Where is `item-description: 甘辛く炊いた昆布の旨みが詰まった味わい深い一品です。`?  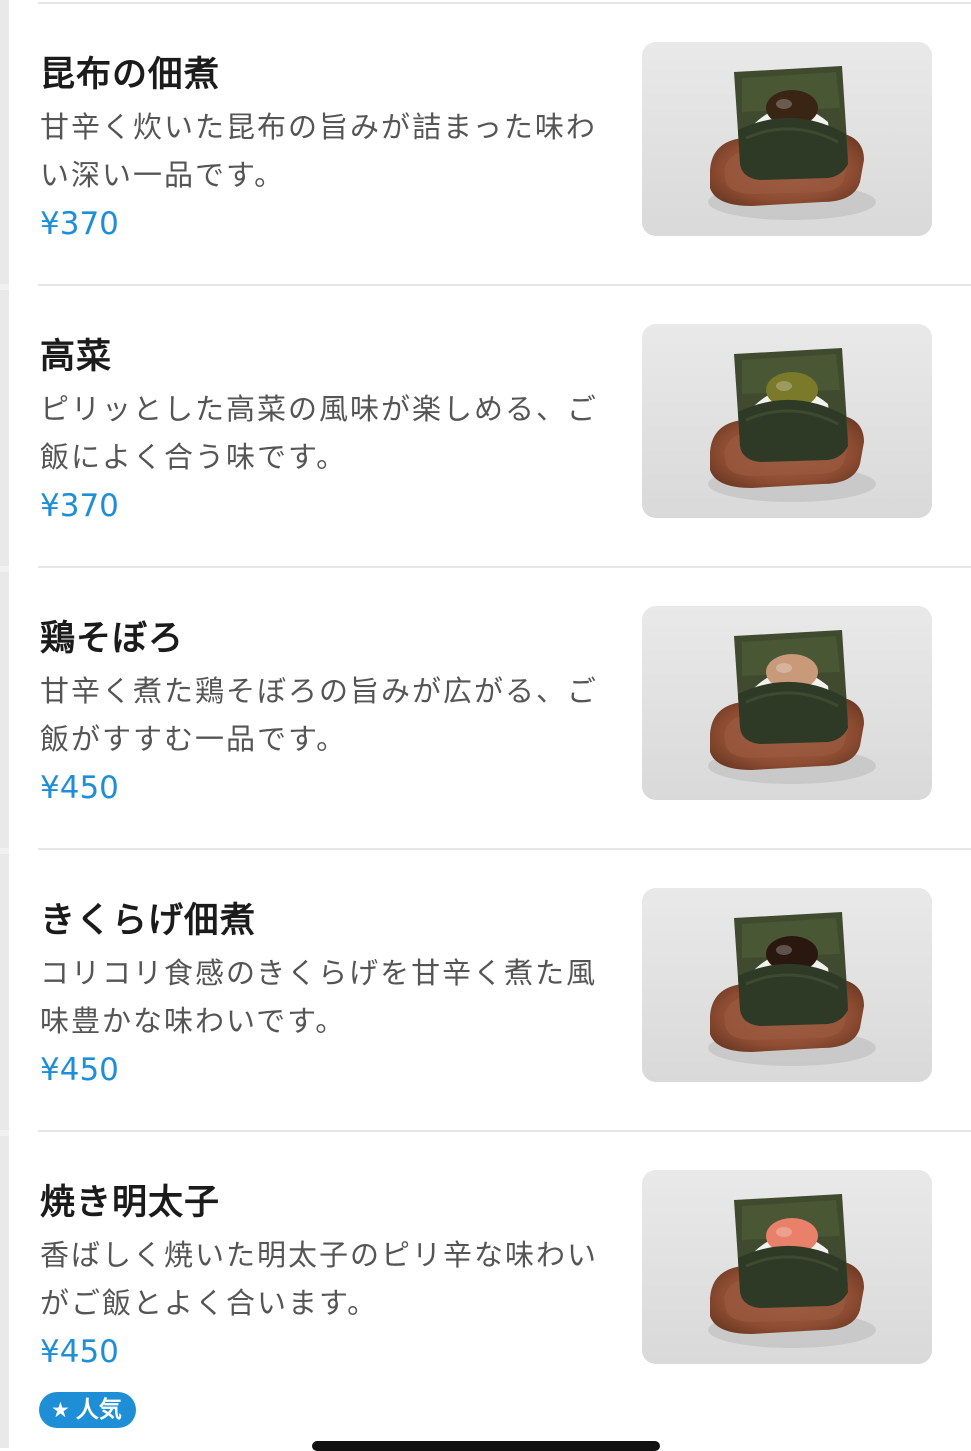
item-description: 甘辛く炊いた昆布の旨みが詰まった味わい深い一品です。 is located at coordinates (318, 151).